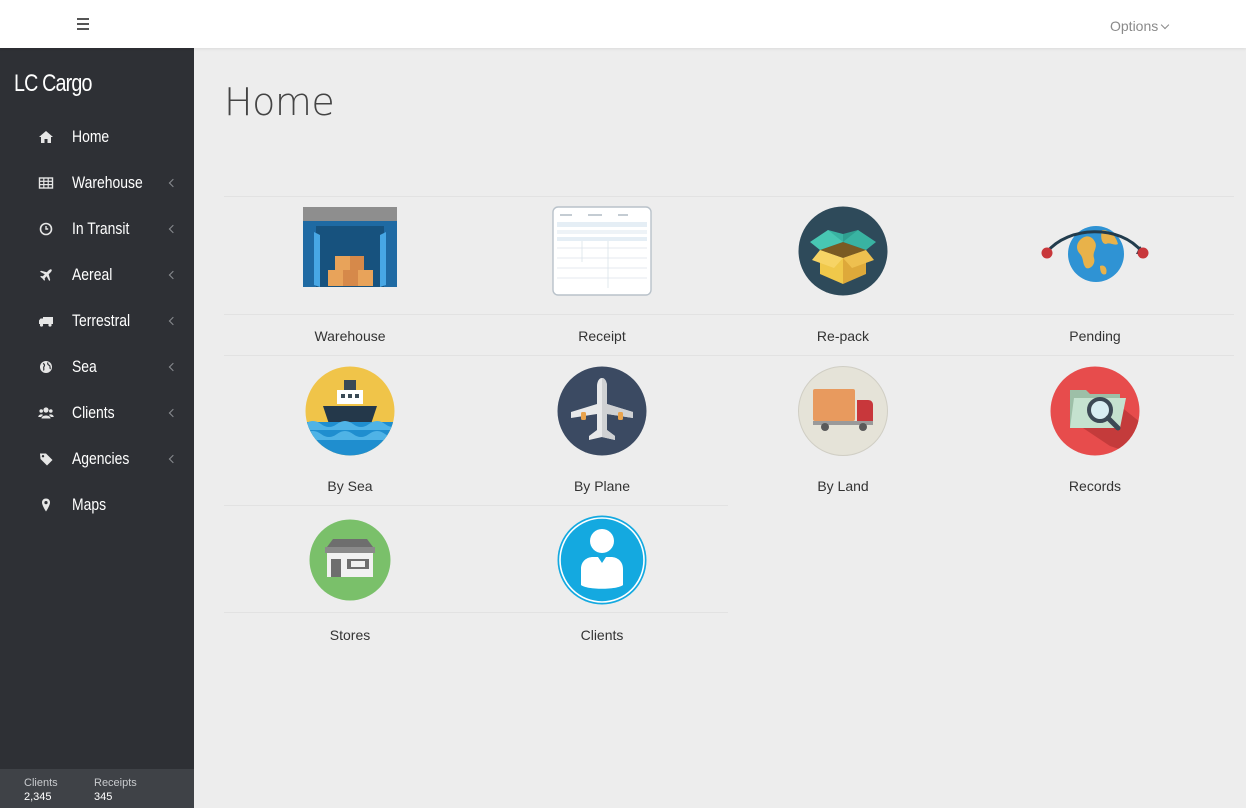  What do you see at coordinates (53, 84) in the screenshot?
I see `brand-logo: LC Cargo` at bounding box center [53, 84].